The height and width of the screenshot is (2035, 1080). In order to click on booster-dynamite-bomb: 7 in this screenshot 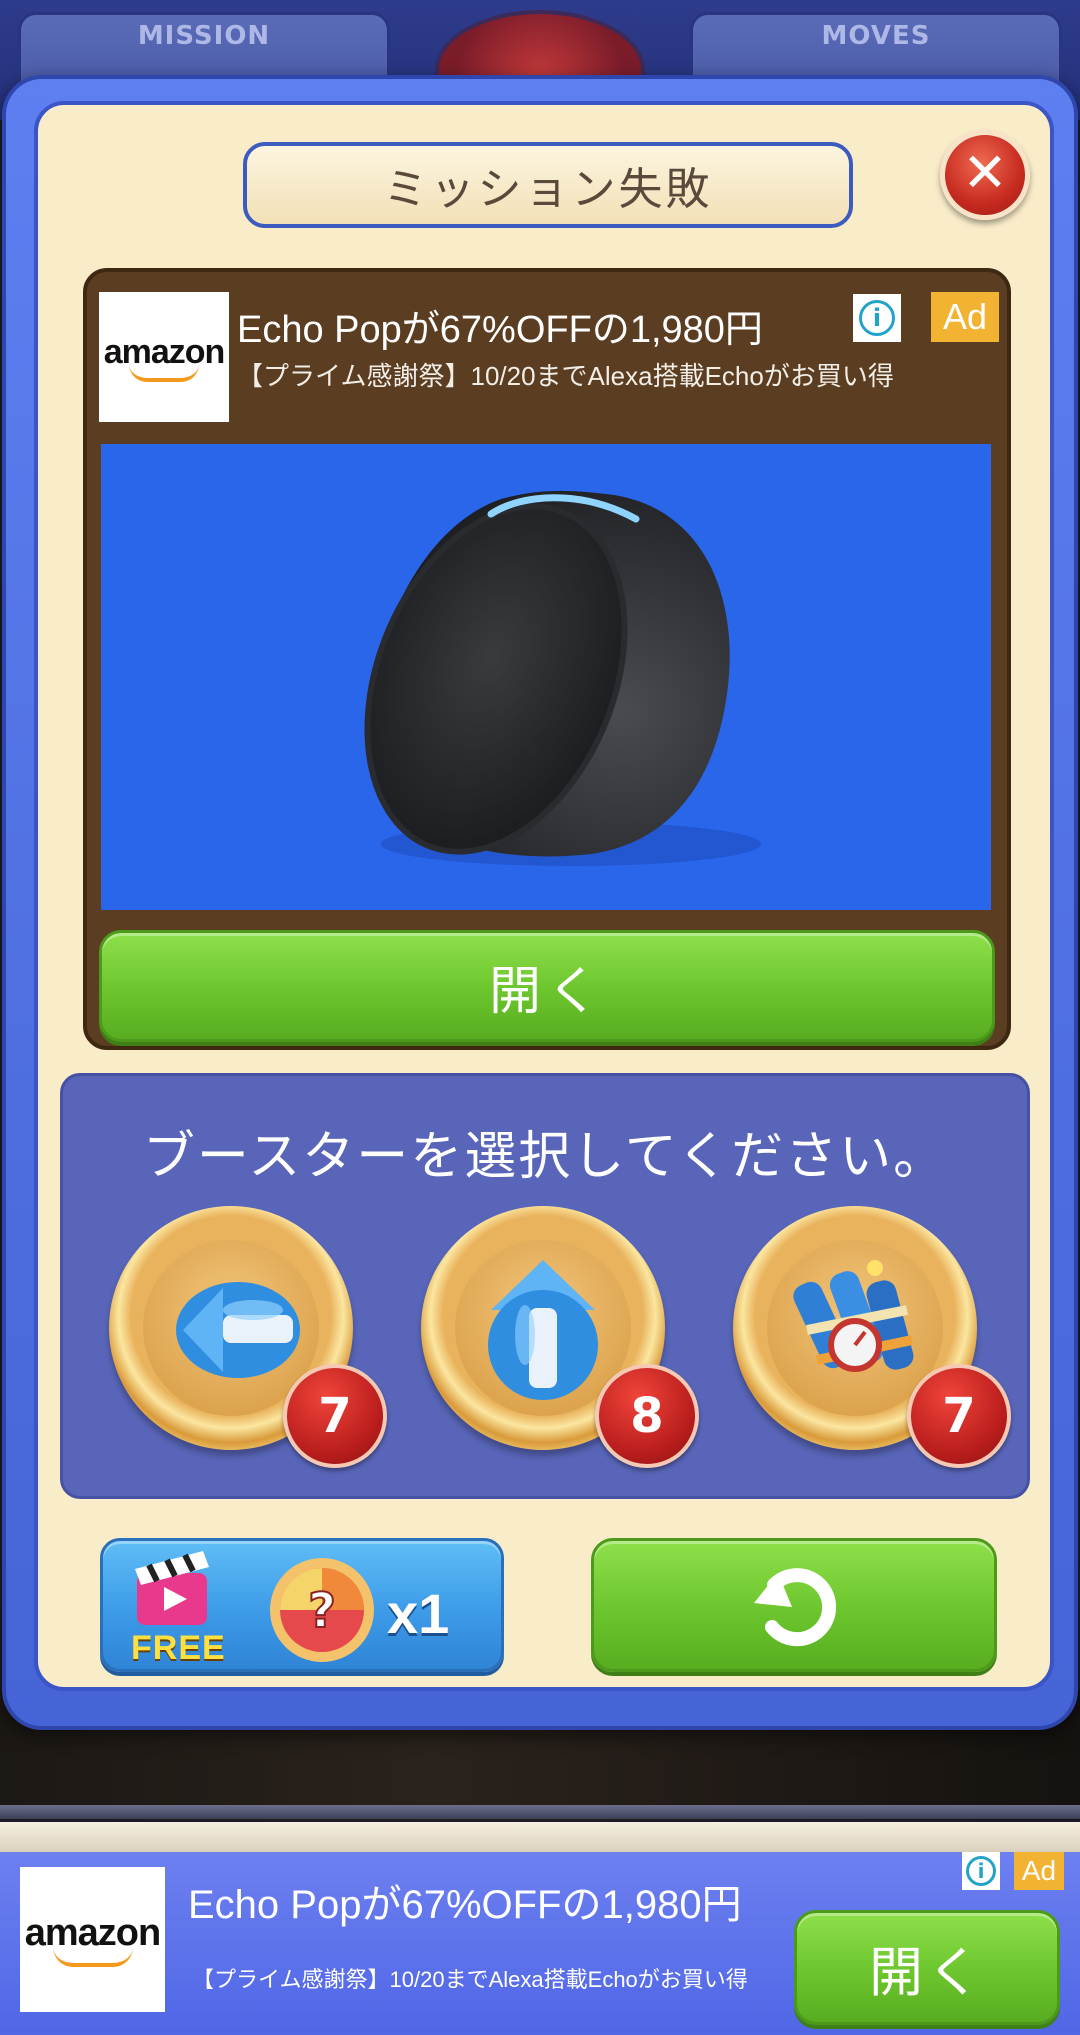, I will do `click(872, 1337)`.